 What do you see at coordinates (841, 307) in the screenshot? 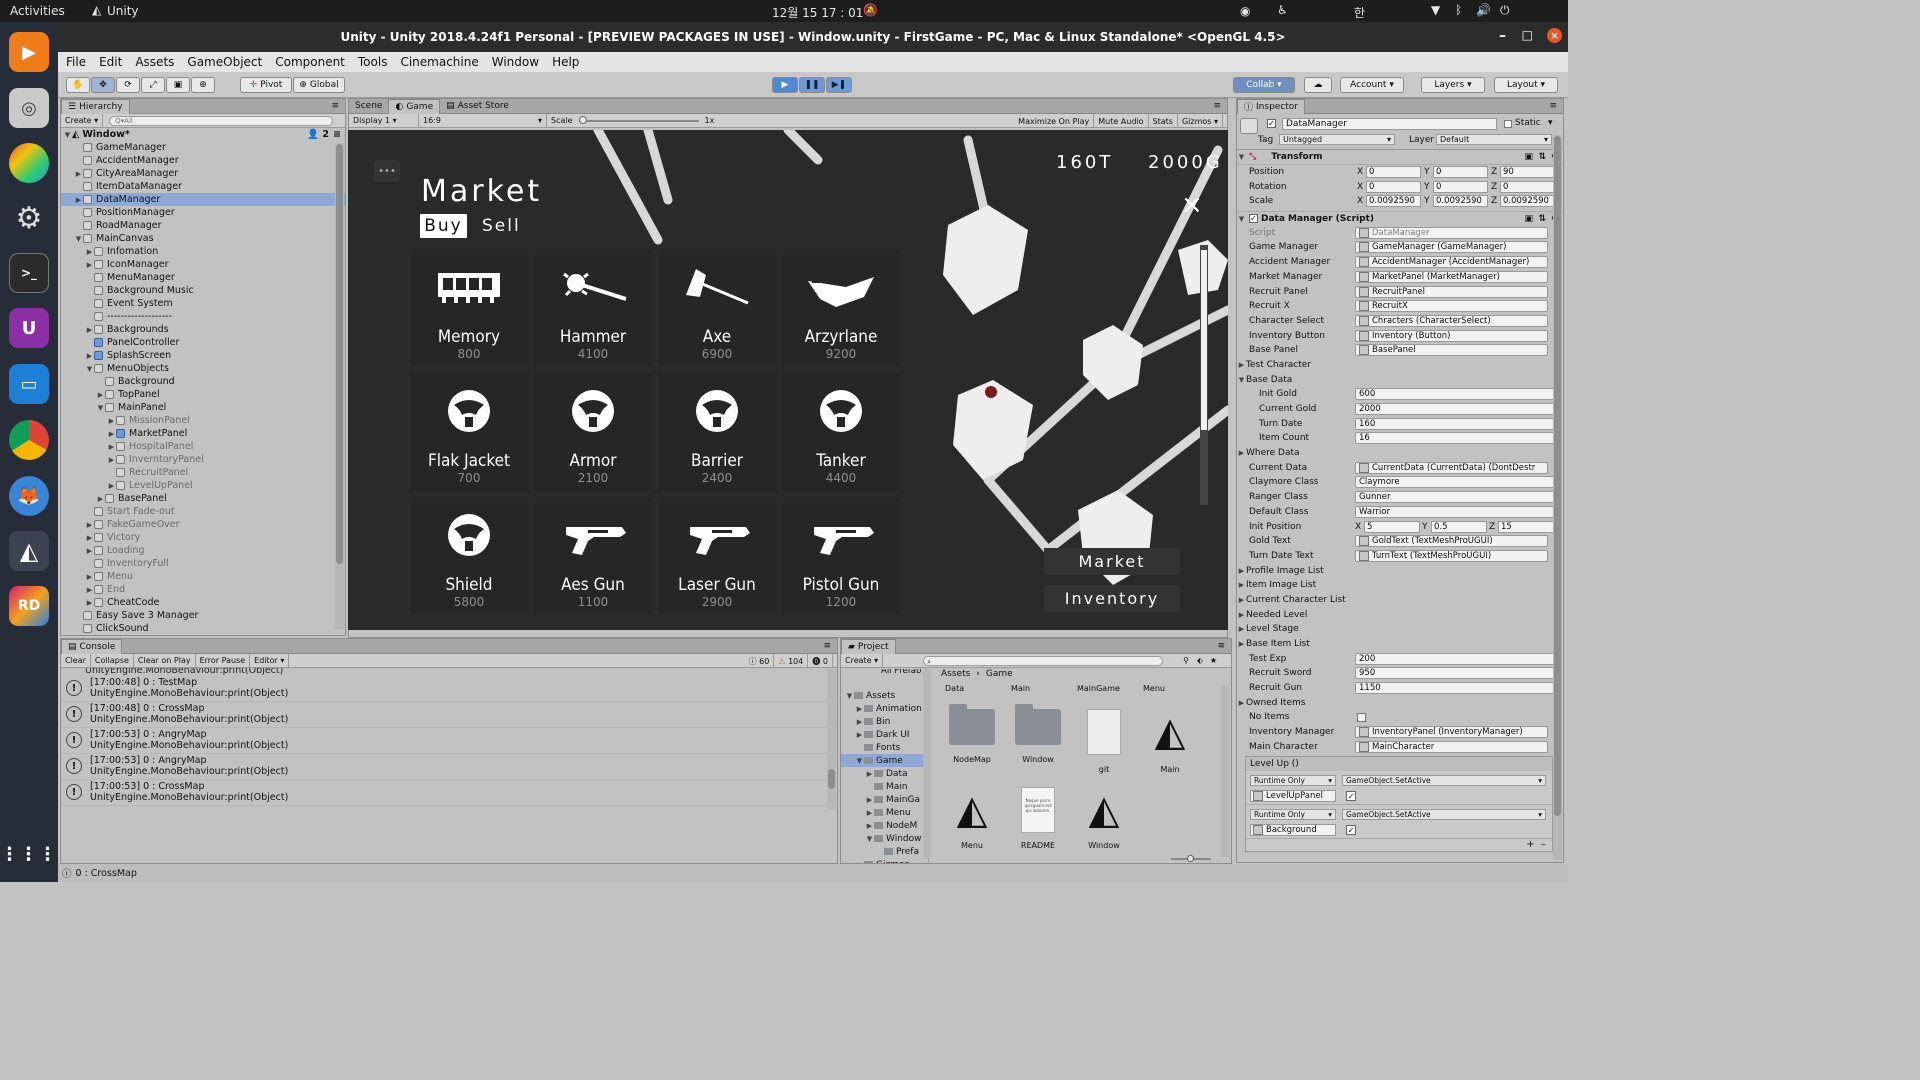
I see `market-item: Arzyrlane 9200` at bounding box center [841, 307].